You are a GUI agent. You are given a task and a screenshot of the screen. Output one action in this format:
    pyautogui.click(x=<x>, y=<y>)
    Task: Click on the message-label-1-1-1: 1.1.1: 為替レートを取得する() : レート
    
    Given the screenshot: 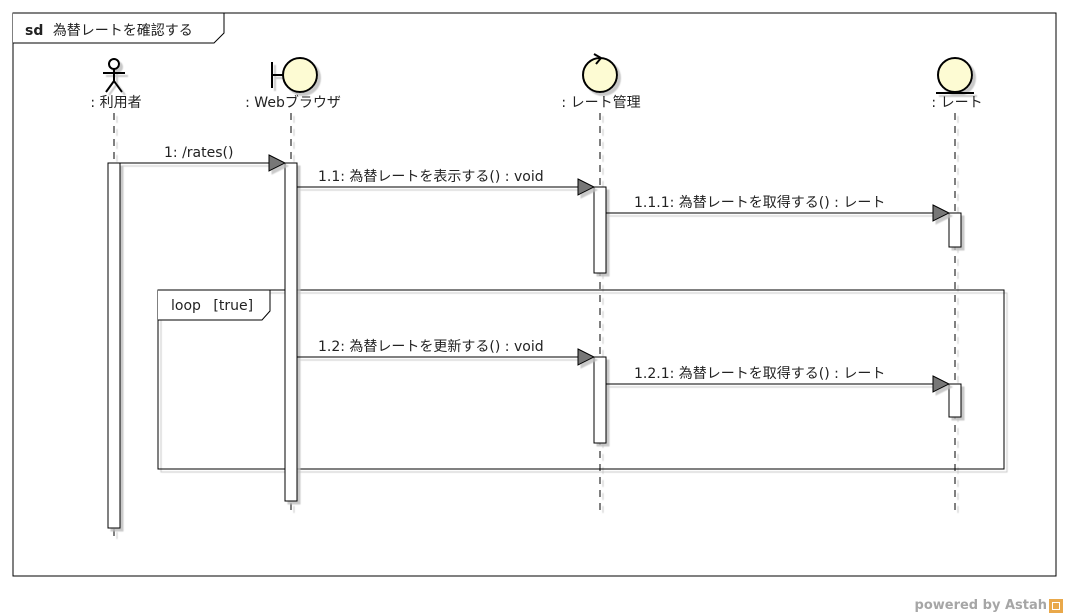 What is the action you would take?
    pyautogui.click(x=759, y=202)
    